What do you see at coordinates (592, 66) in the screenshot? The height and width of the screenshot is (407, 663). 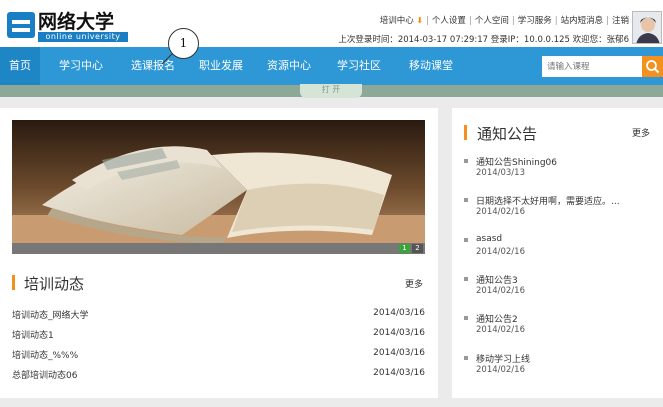 I see `search-input` at bounding box center [592, 66].